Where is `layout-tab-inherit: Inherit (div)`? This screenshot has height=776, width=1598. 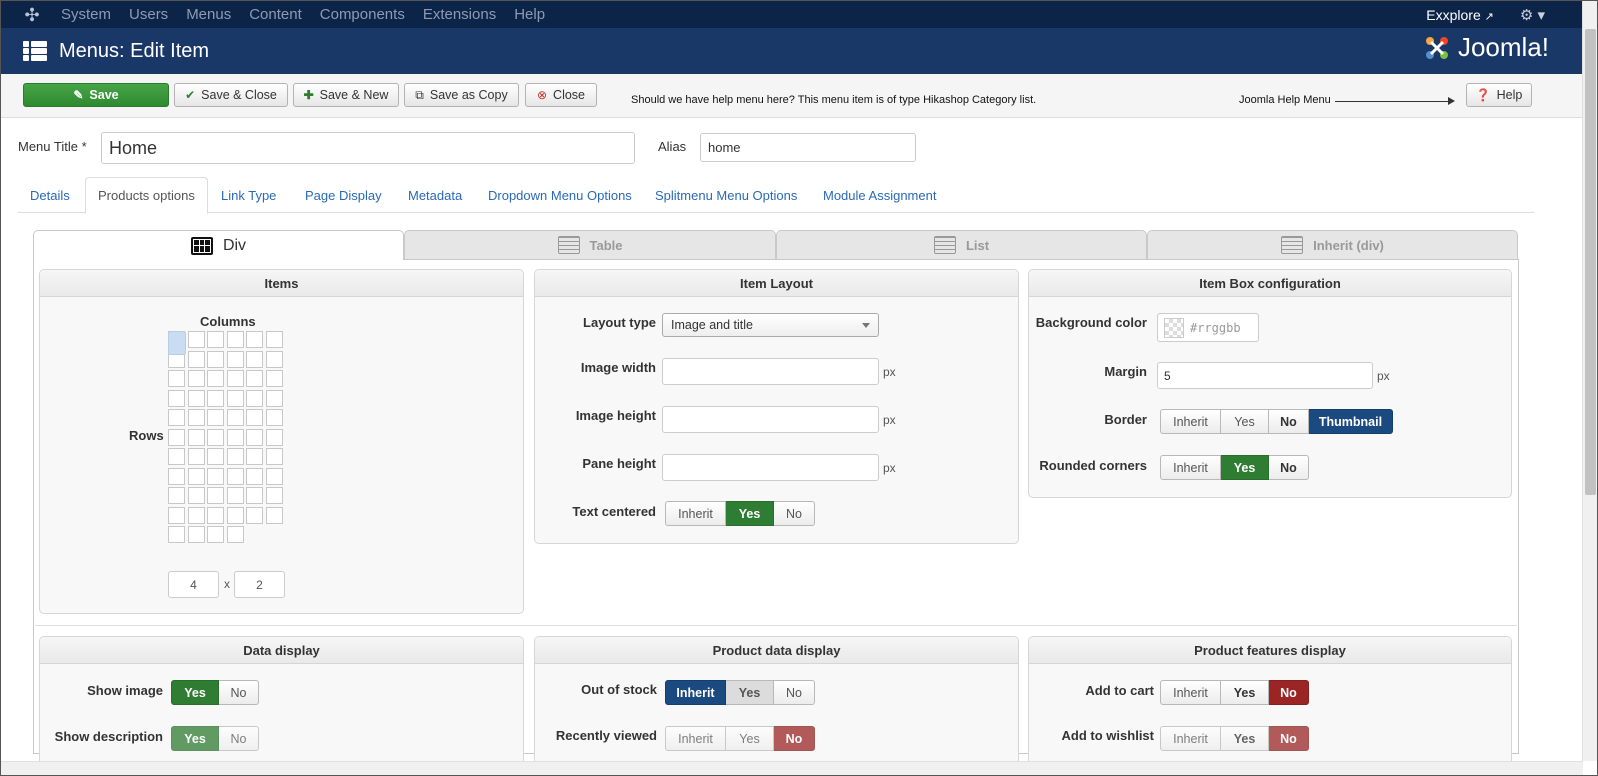
layout-tab-inherit: Inherit (div) is located at coordinates (1332, 244).